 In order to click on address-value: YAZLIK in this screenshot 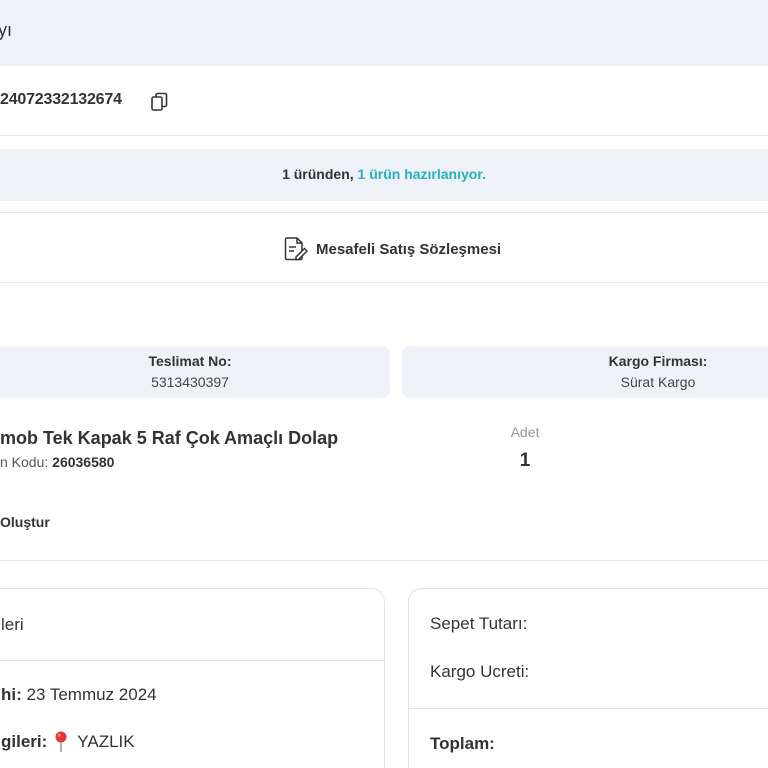, I will do `click(106, 741)`.